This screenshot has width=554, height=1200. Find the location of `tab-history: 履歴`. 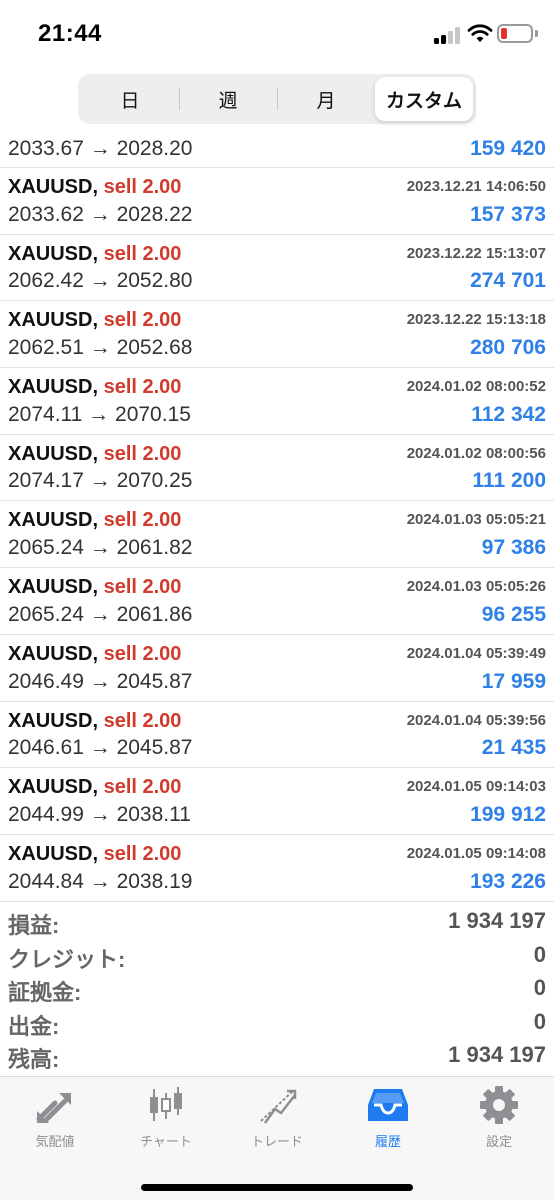

tab-history: 履歴 is located at coordinates (388, 1117).